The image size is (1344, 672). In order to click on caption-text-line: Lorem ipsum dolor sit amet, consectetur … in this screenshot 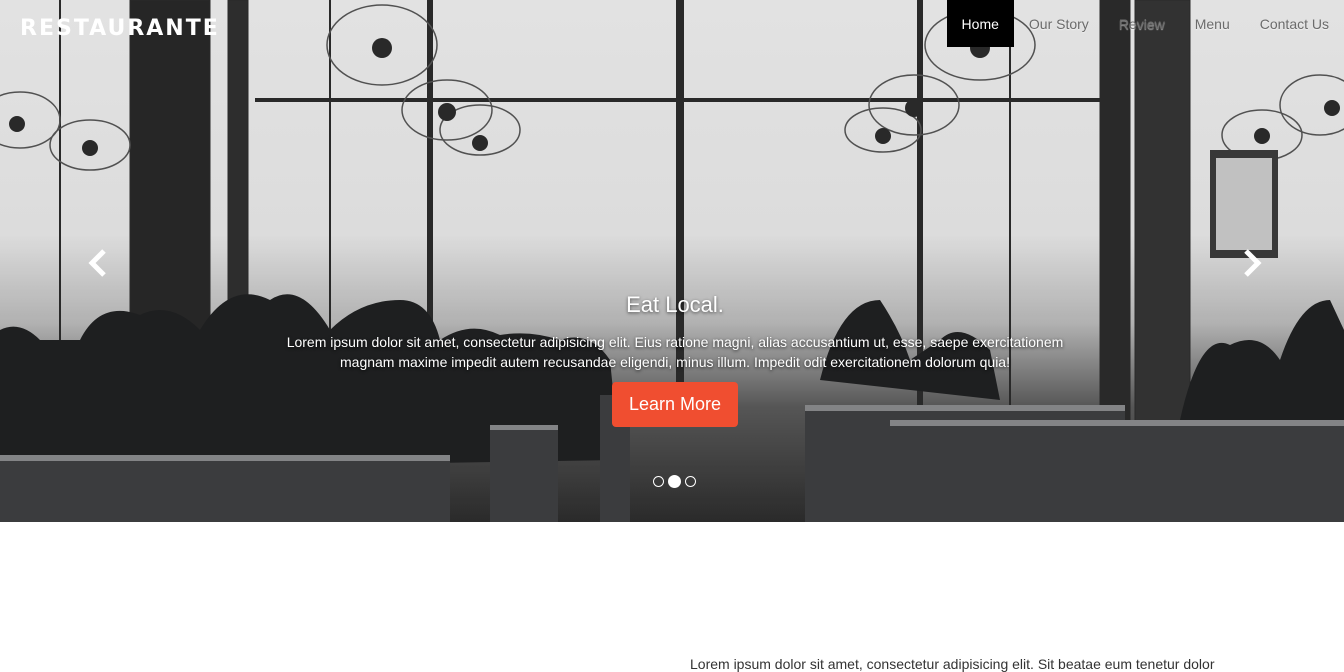, I will do `click(675, 342)`.